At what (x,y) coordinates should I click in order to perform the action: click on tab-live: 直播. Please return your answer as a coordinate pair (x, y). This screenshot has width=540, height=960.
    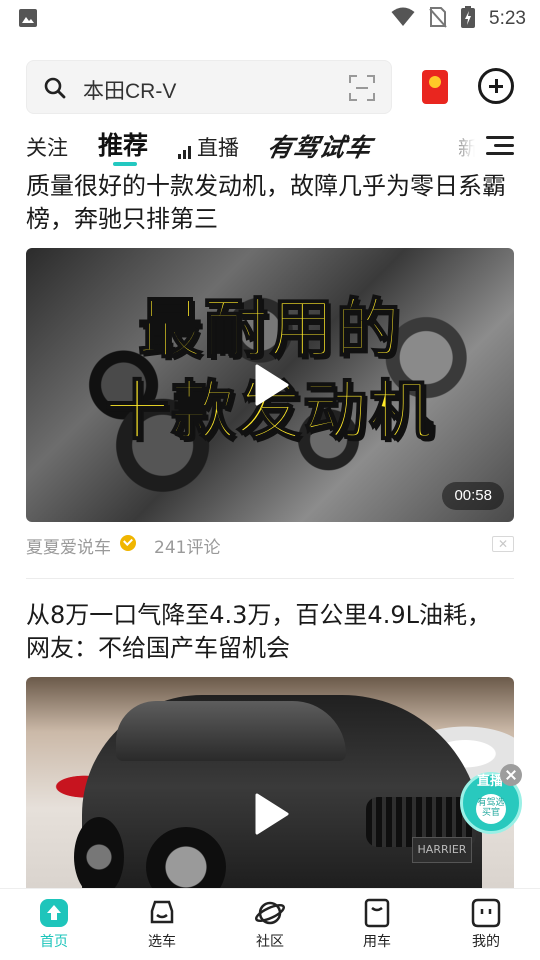
    Looking at the image, I should click on (208, 147).